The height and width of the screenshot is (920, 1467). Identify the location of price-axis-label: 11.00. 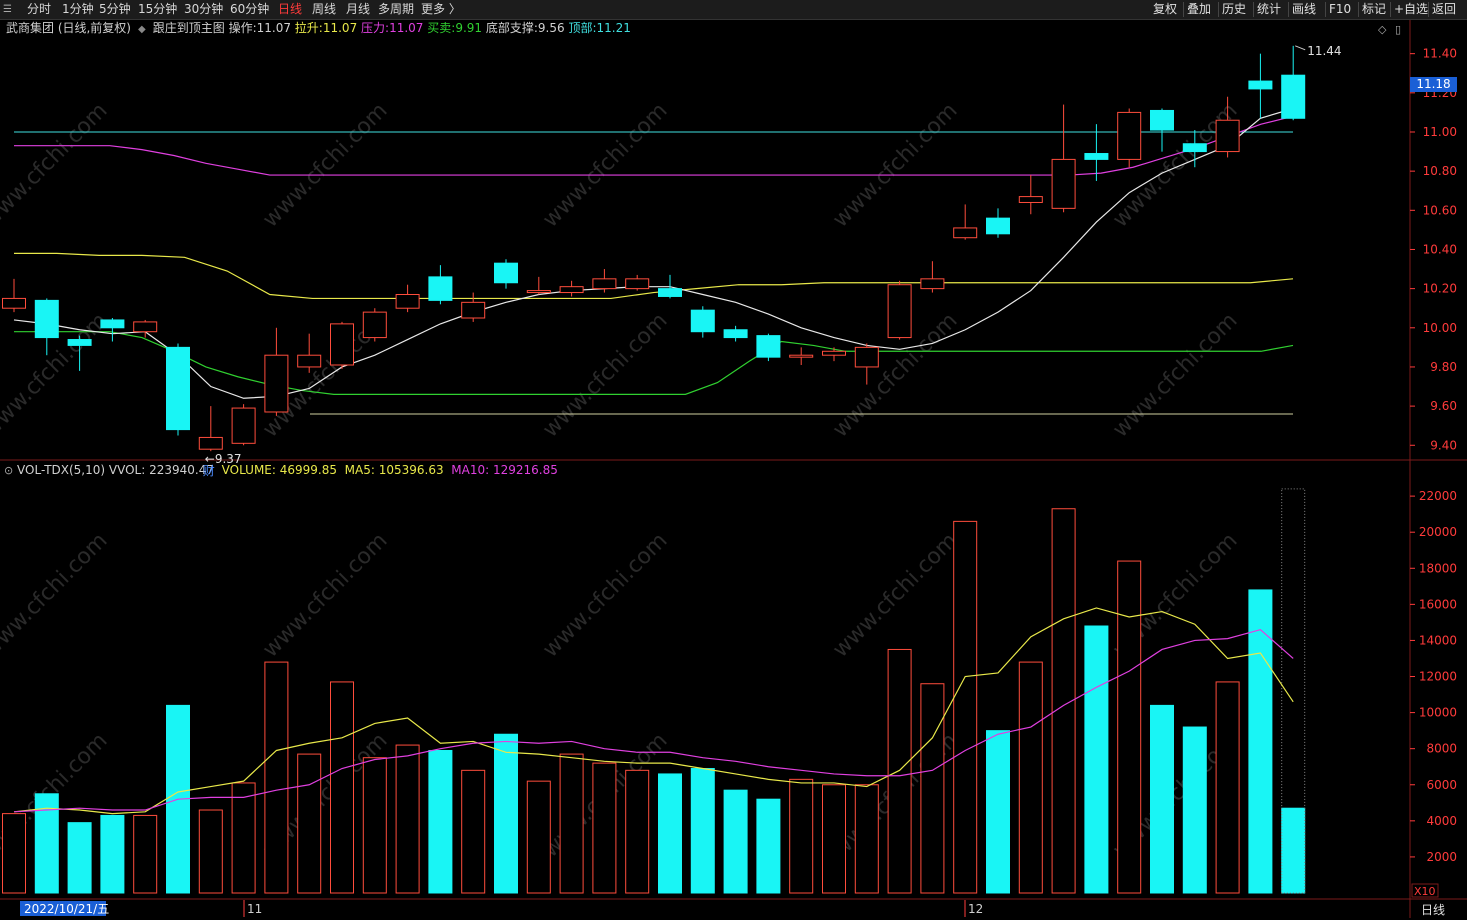
(1440, 132).